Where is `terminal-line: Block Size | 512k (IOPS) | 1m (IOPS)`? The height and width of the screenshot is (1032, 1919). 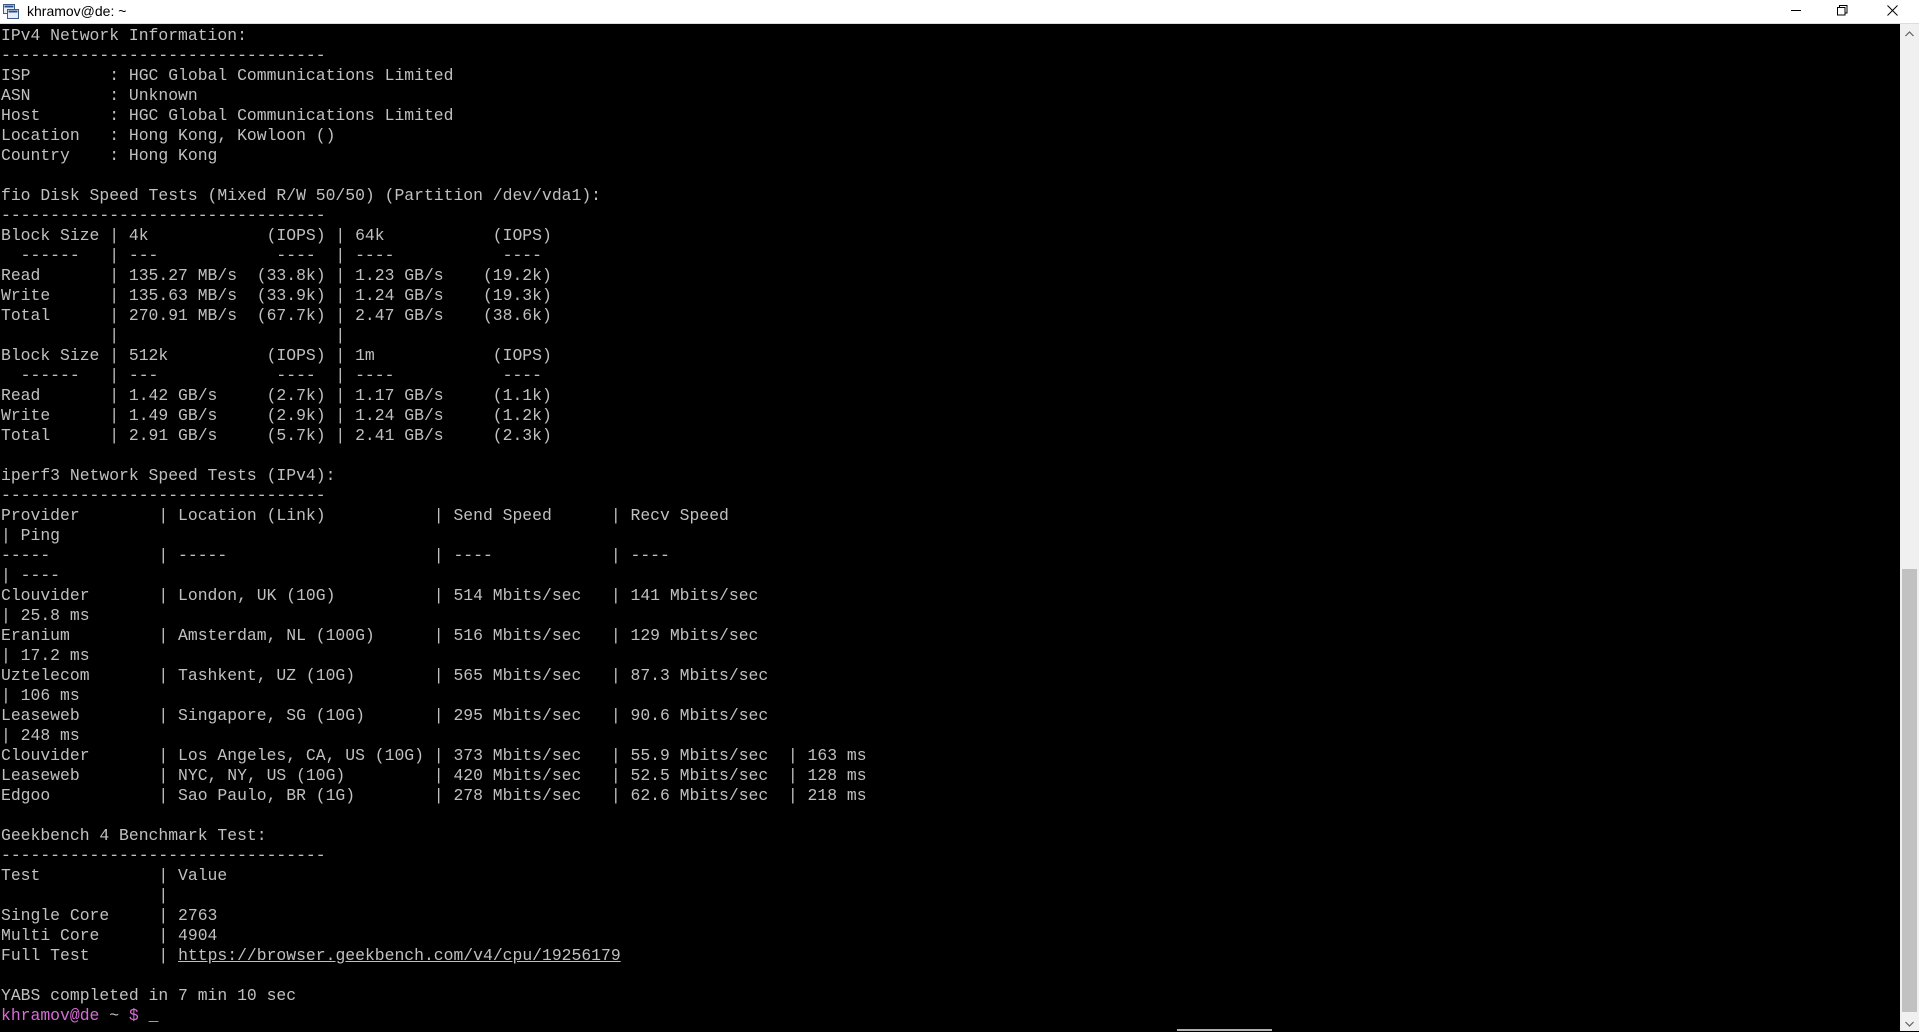
terminal-line: Block Size | 512k (IOPS) | 1m (IOPS) is located at coordinates (434, 356).